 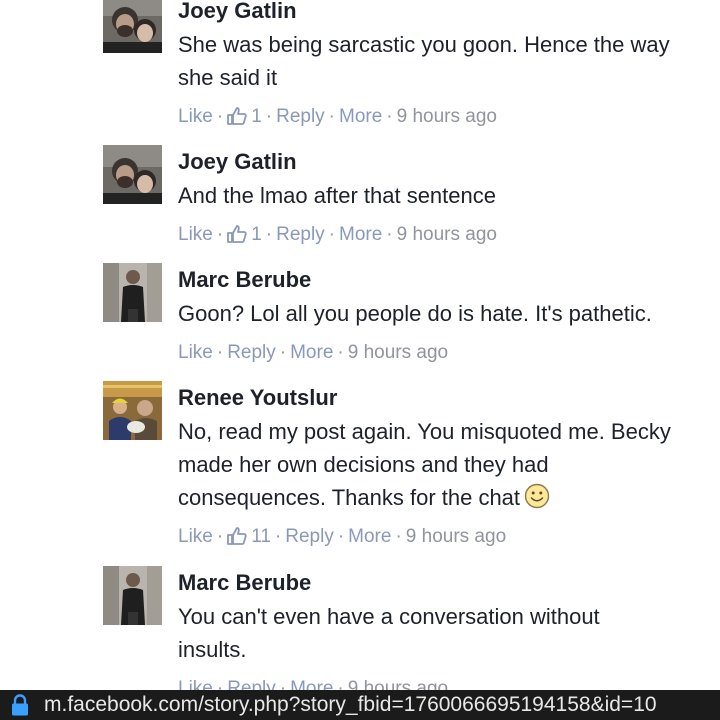 I want to click on url-fade-overlay, so click(x=700, y=705).